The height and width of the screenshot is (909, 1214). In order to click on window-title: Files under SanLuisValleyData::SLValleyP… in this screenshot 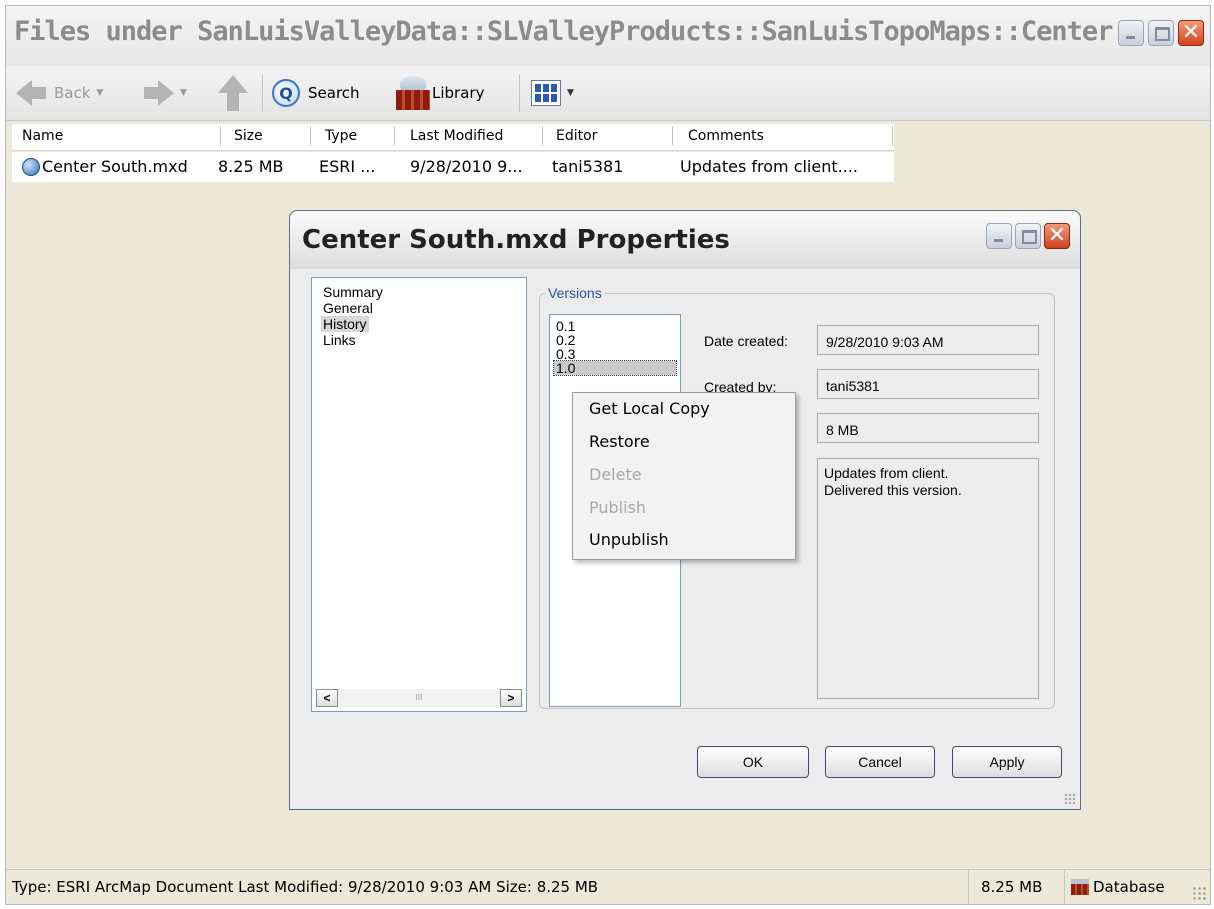, I will do `click(594, 31)`.